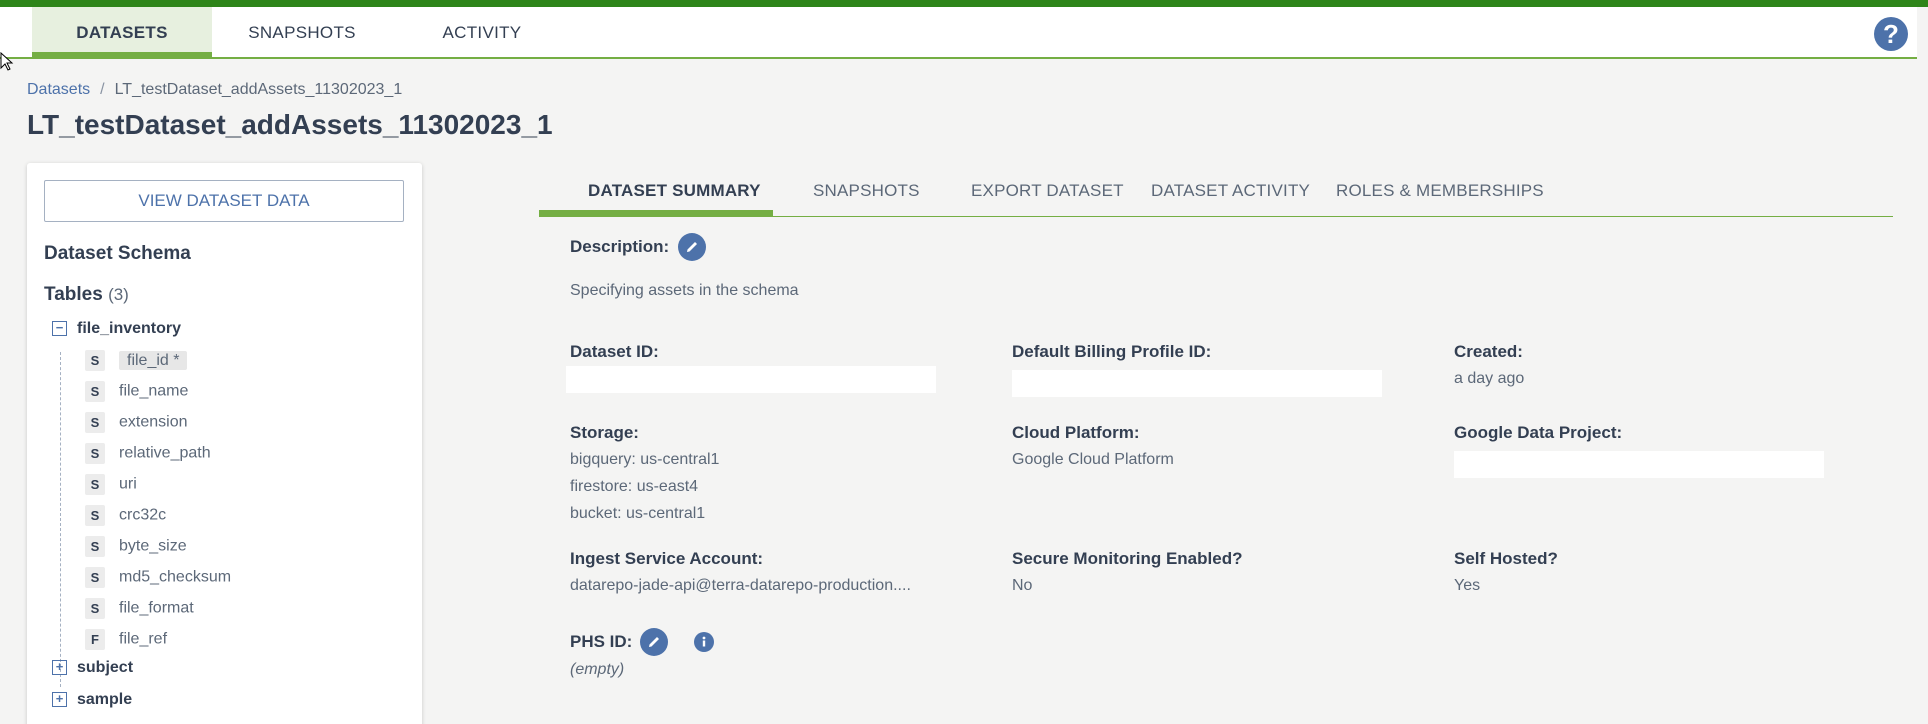 The width and height of the screenshot is (1928, 724). I want to click on dataset-id-label: Dataset ID:, so click(614, 351).